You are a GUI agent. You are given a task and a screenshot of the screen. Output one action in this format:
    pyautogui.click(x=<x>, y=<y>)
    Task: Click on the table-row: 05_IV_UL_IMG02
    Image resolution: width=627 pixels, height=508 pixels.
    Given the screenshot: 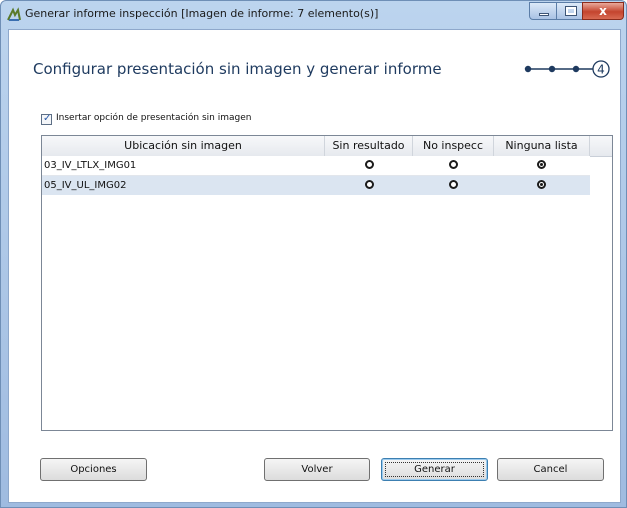 What is the action you would take?
    pyautogui.click(x=316, y=185)
    